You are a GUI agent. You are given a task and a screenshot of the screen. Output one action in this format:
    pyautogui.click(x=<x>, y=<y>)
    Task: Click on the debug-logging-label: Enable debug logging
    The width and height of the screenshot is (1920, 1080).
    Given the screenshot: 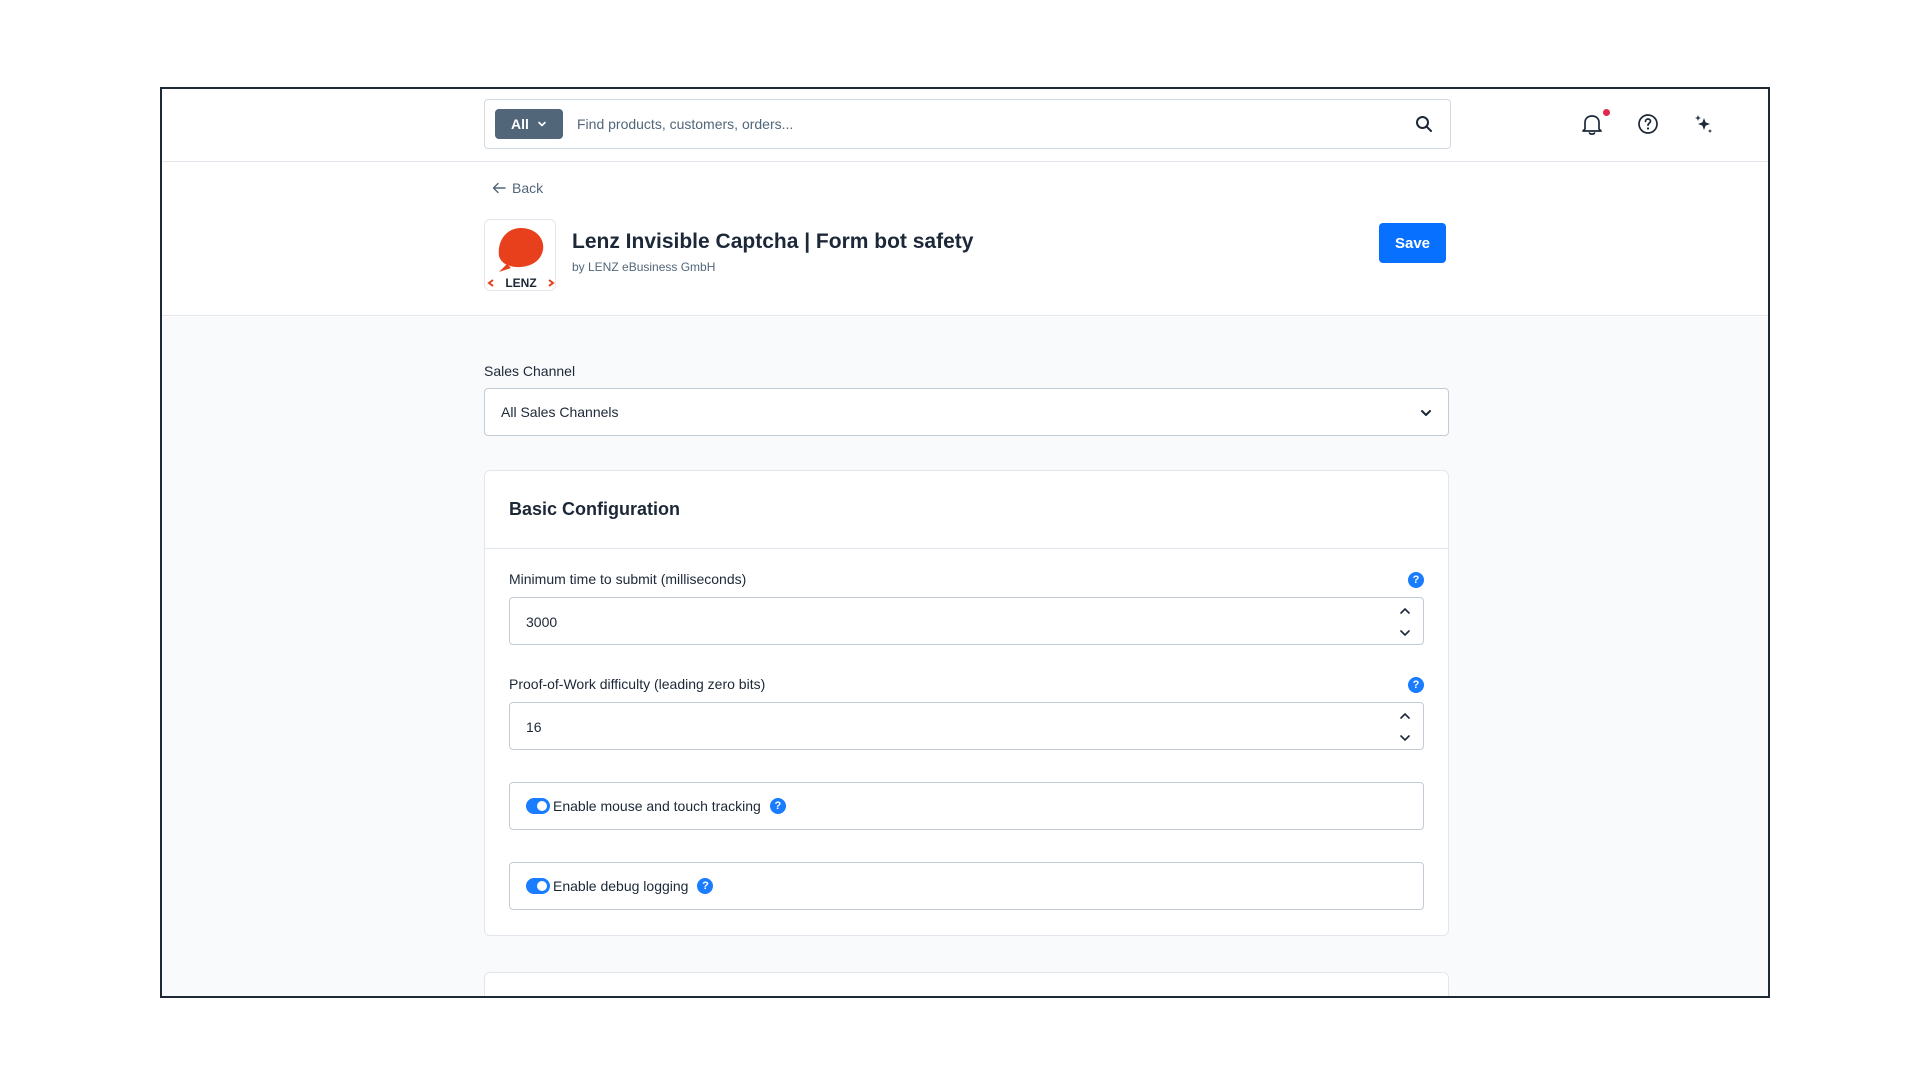 What is the action you would take?
    pyautogui.click(x=621, y=886)
    